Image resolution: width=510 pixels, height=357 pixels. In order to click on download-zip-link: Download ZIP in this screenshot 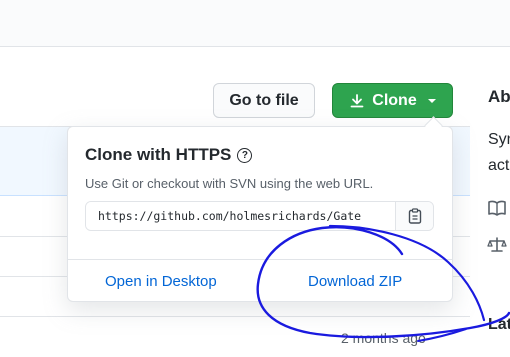, I will do `click(355, 281)`.